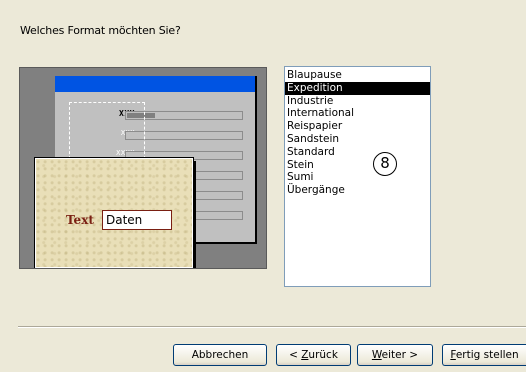 The width and height of the screenshot is (526, 372). What do you see at coordinates (357, 75) in the screenshot?
I see `format-list-item: Blaupause` at bounding box center [357, 75].